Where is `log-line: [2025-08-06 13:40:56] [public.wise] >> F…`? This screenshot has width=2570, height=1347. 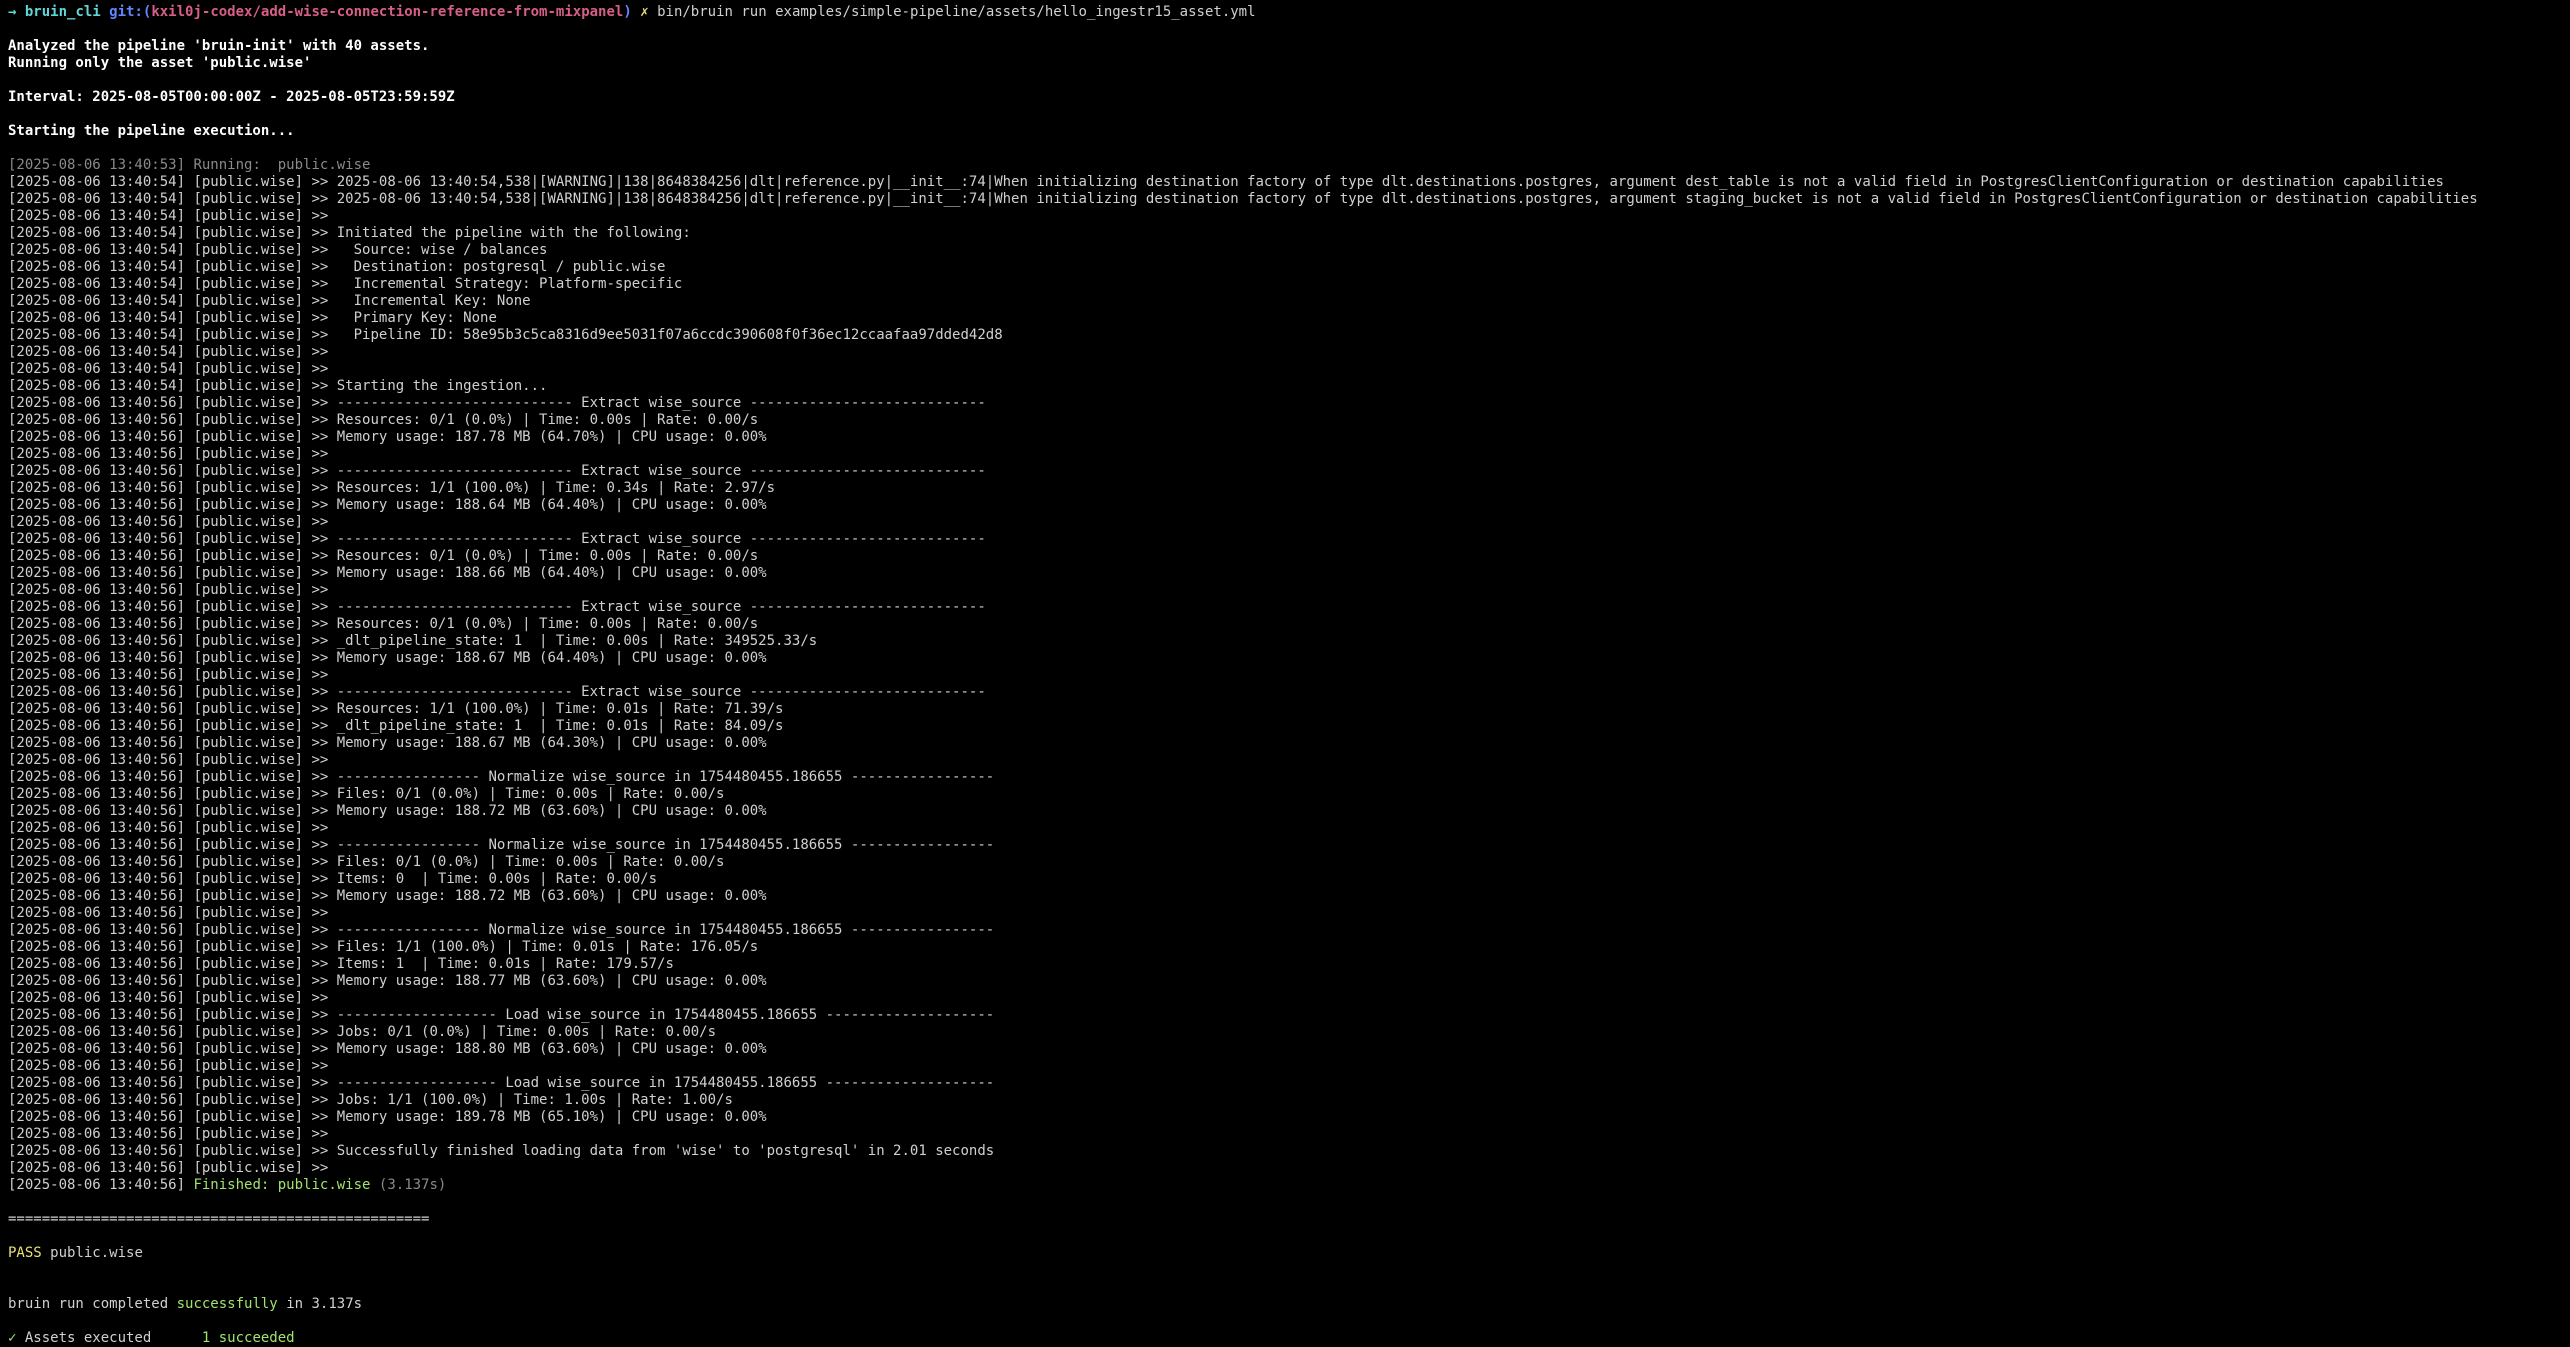
log-line: [2025-08-06 13:40:56] [public.wise] >> F… is located at coordinates (1285, 794).